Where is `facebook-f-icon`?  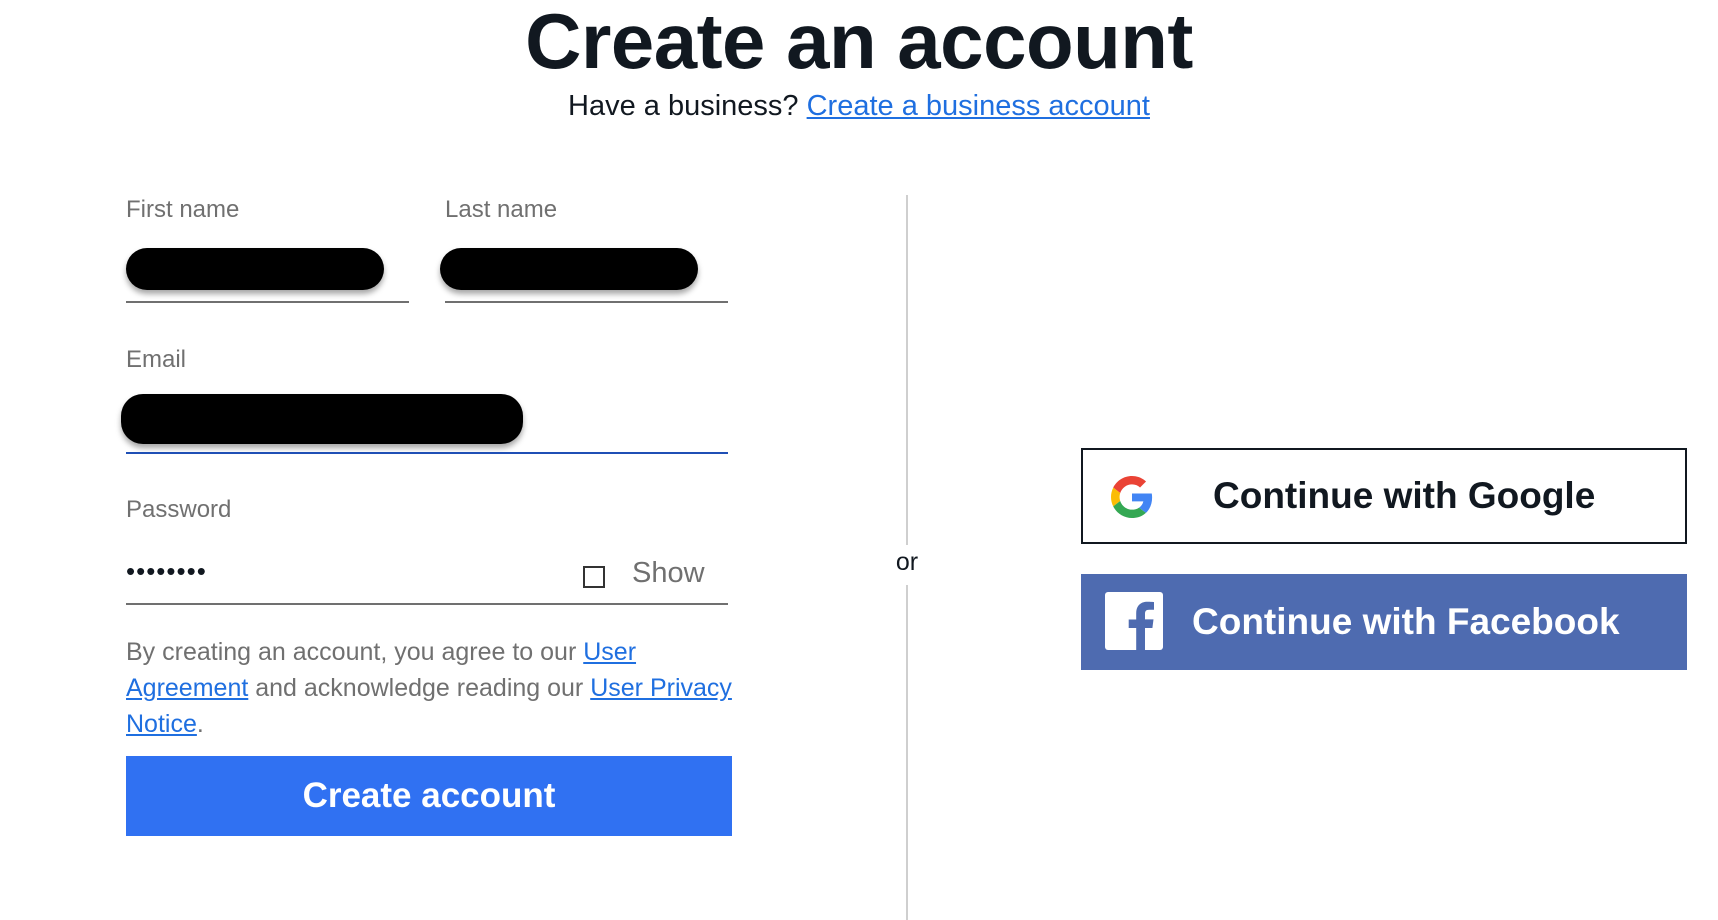 facebook-f-icon is located at coordinates (1134, 621).